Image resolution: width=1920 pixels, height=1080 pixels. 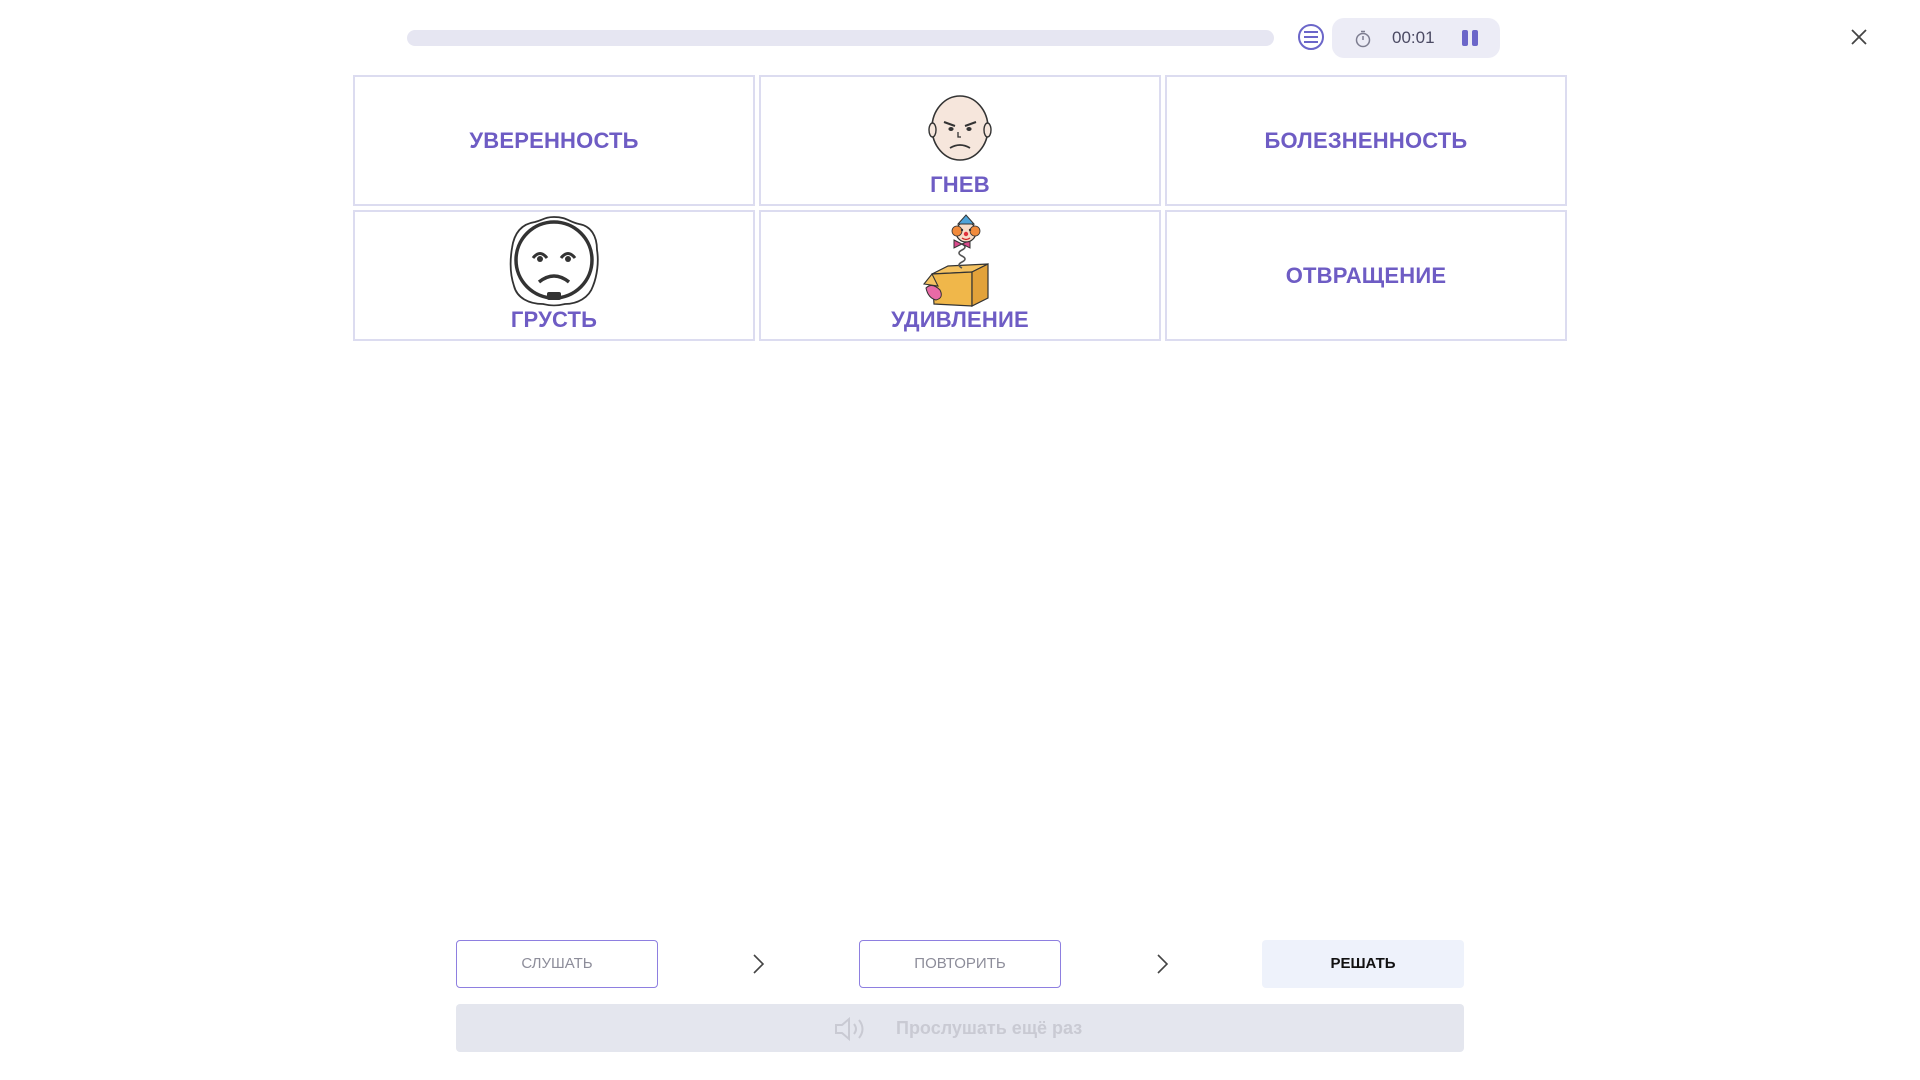 What do you see at coordinates (955, 260) in the screenshot?
I see `jack-in-the-box-icon` at bounding box center [955, 260].